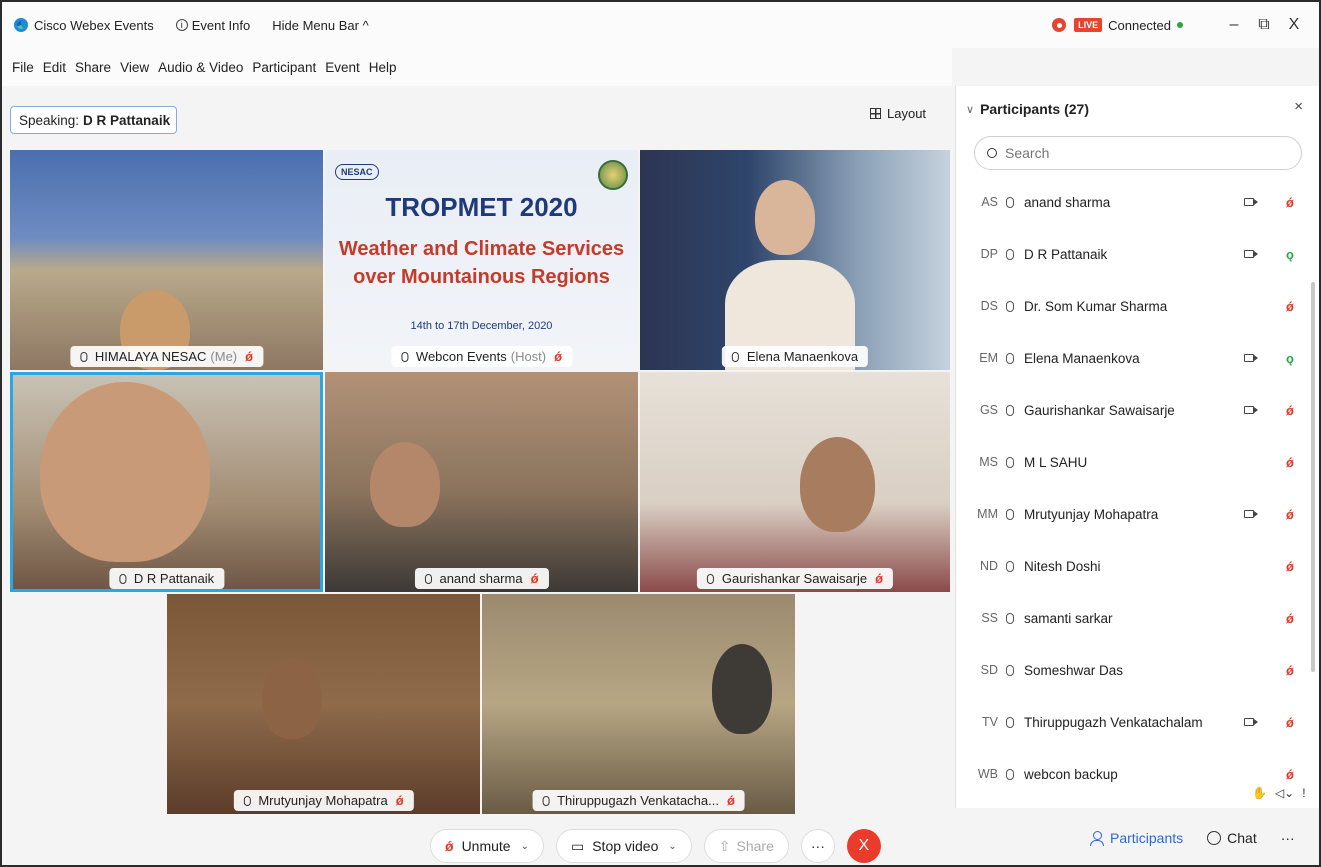  What do you see at coordinates (1294, 25) in the screenshot?
I see `close-window-button: X` at bounding box center [1294, 25].